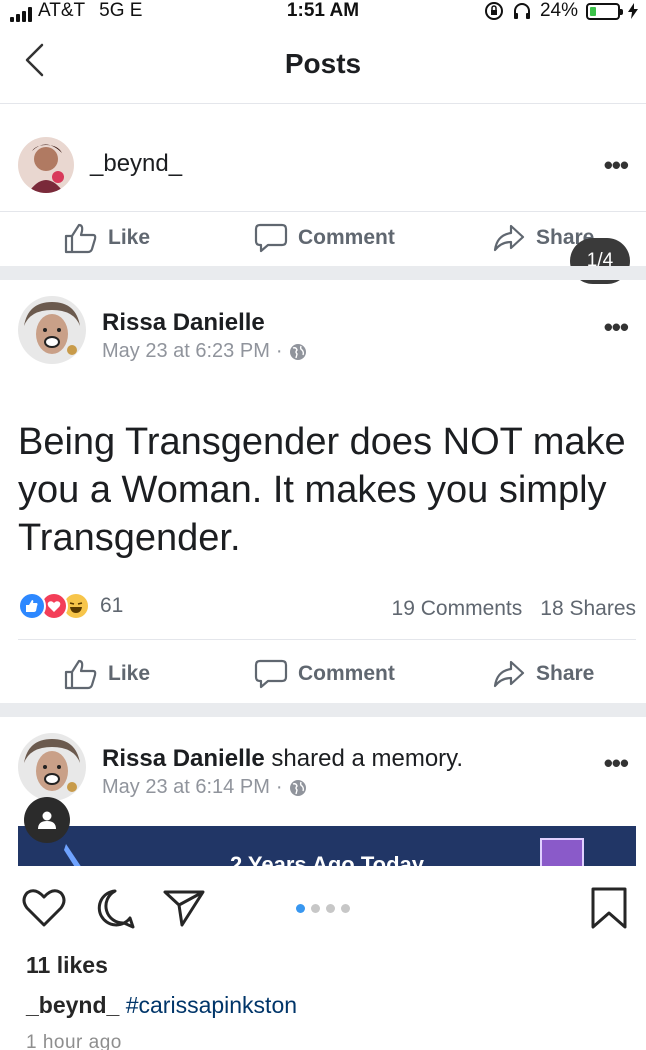 Image resolution: width=646 pixels, height=1050 pixels. I want to click on avatar-beynd, so click(46, 165).